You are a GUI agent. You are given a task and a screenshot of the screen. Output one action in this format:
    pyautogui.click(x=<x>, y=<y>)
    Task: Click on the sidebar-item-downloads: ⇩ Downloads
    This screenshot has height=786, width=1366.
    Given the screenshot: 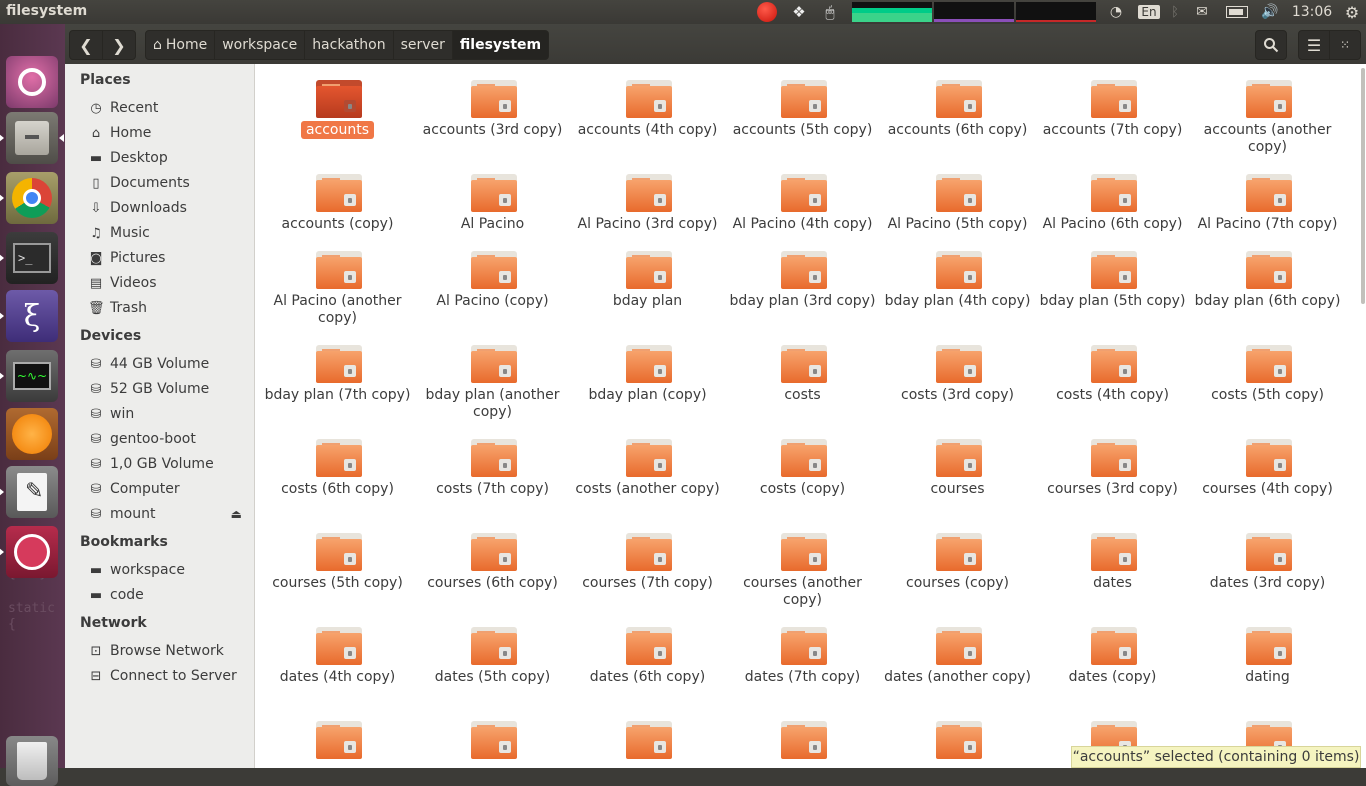 What is the action you would take?
    pyautogui.click(x=168, y=208)
    